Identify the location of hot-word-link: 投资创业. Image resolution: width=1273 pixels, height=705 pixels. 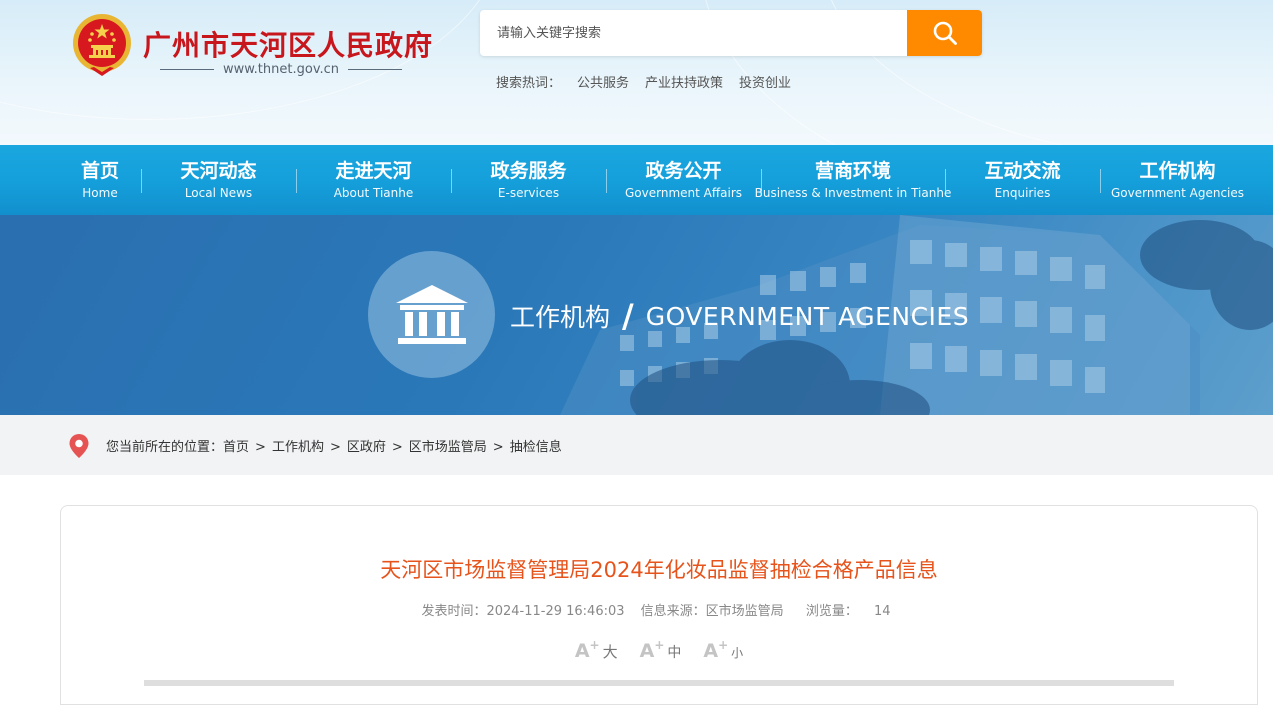
(765, 81).